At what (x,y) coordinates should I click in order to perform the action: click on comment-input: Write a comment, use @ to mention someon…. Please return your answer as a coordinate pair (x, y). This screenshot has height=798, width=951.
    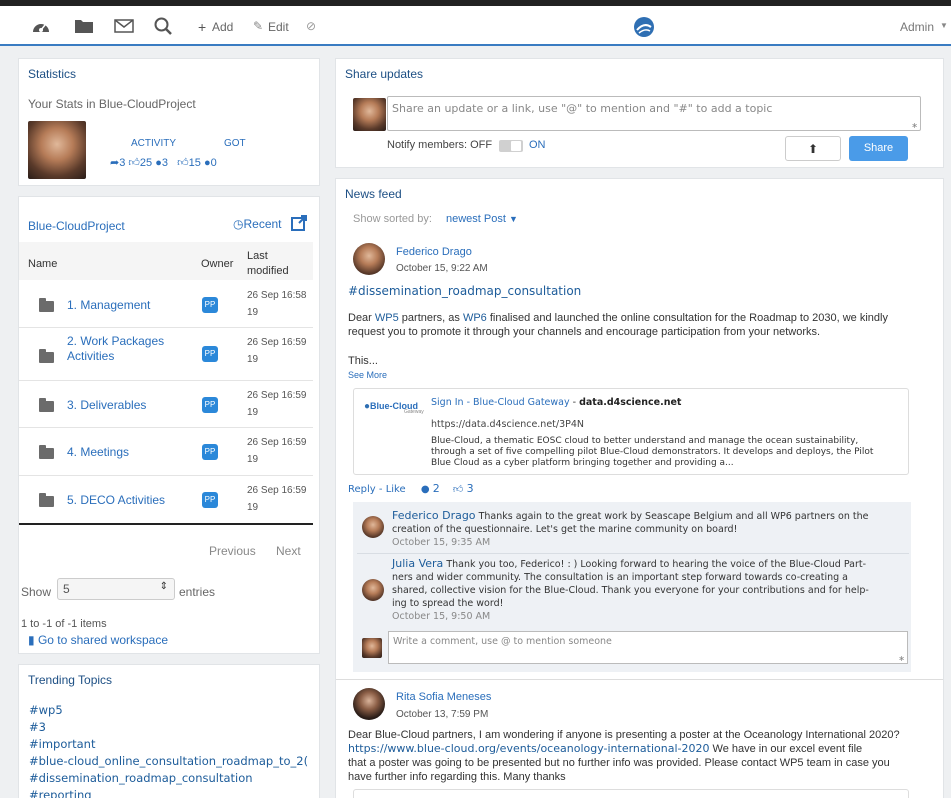
    Looking at the image, I should click on (648, 647).